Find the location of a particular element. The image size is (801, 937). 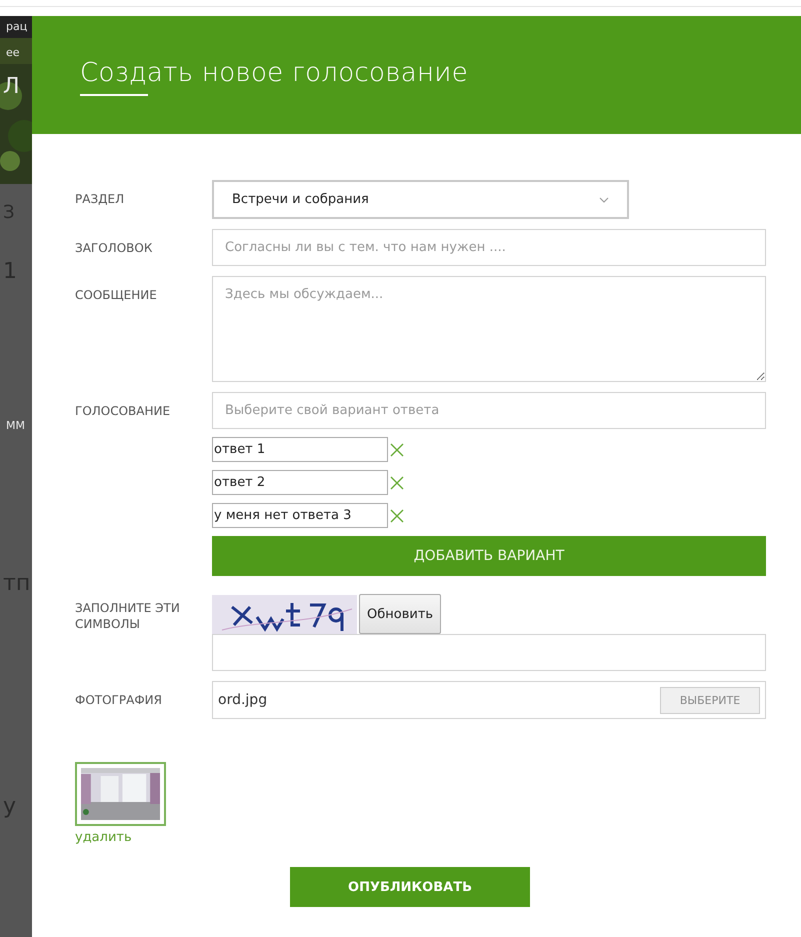

field-label: СООБЩЕНИЕ is located at coordinates (116, 295).